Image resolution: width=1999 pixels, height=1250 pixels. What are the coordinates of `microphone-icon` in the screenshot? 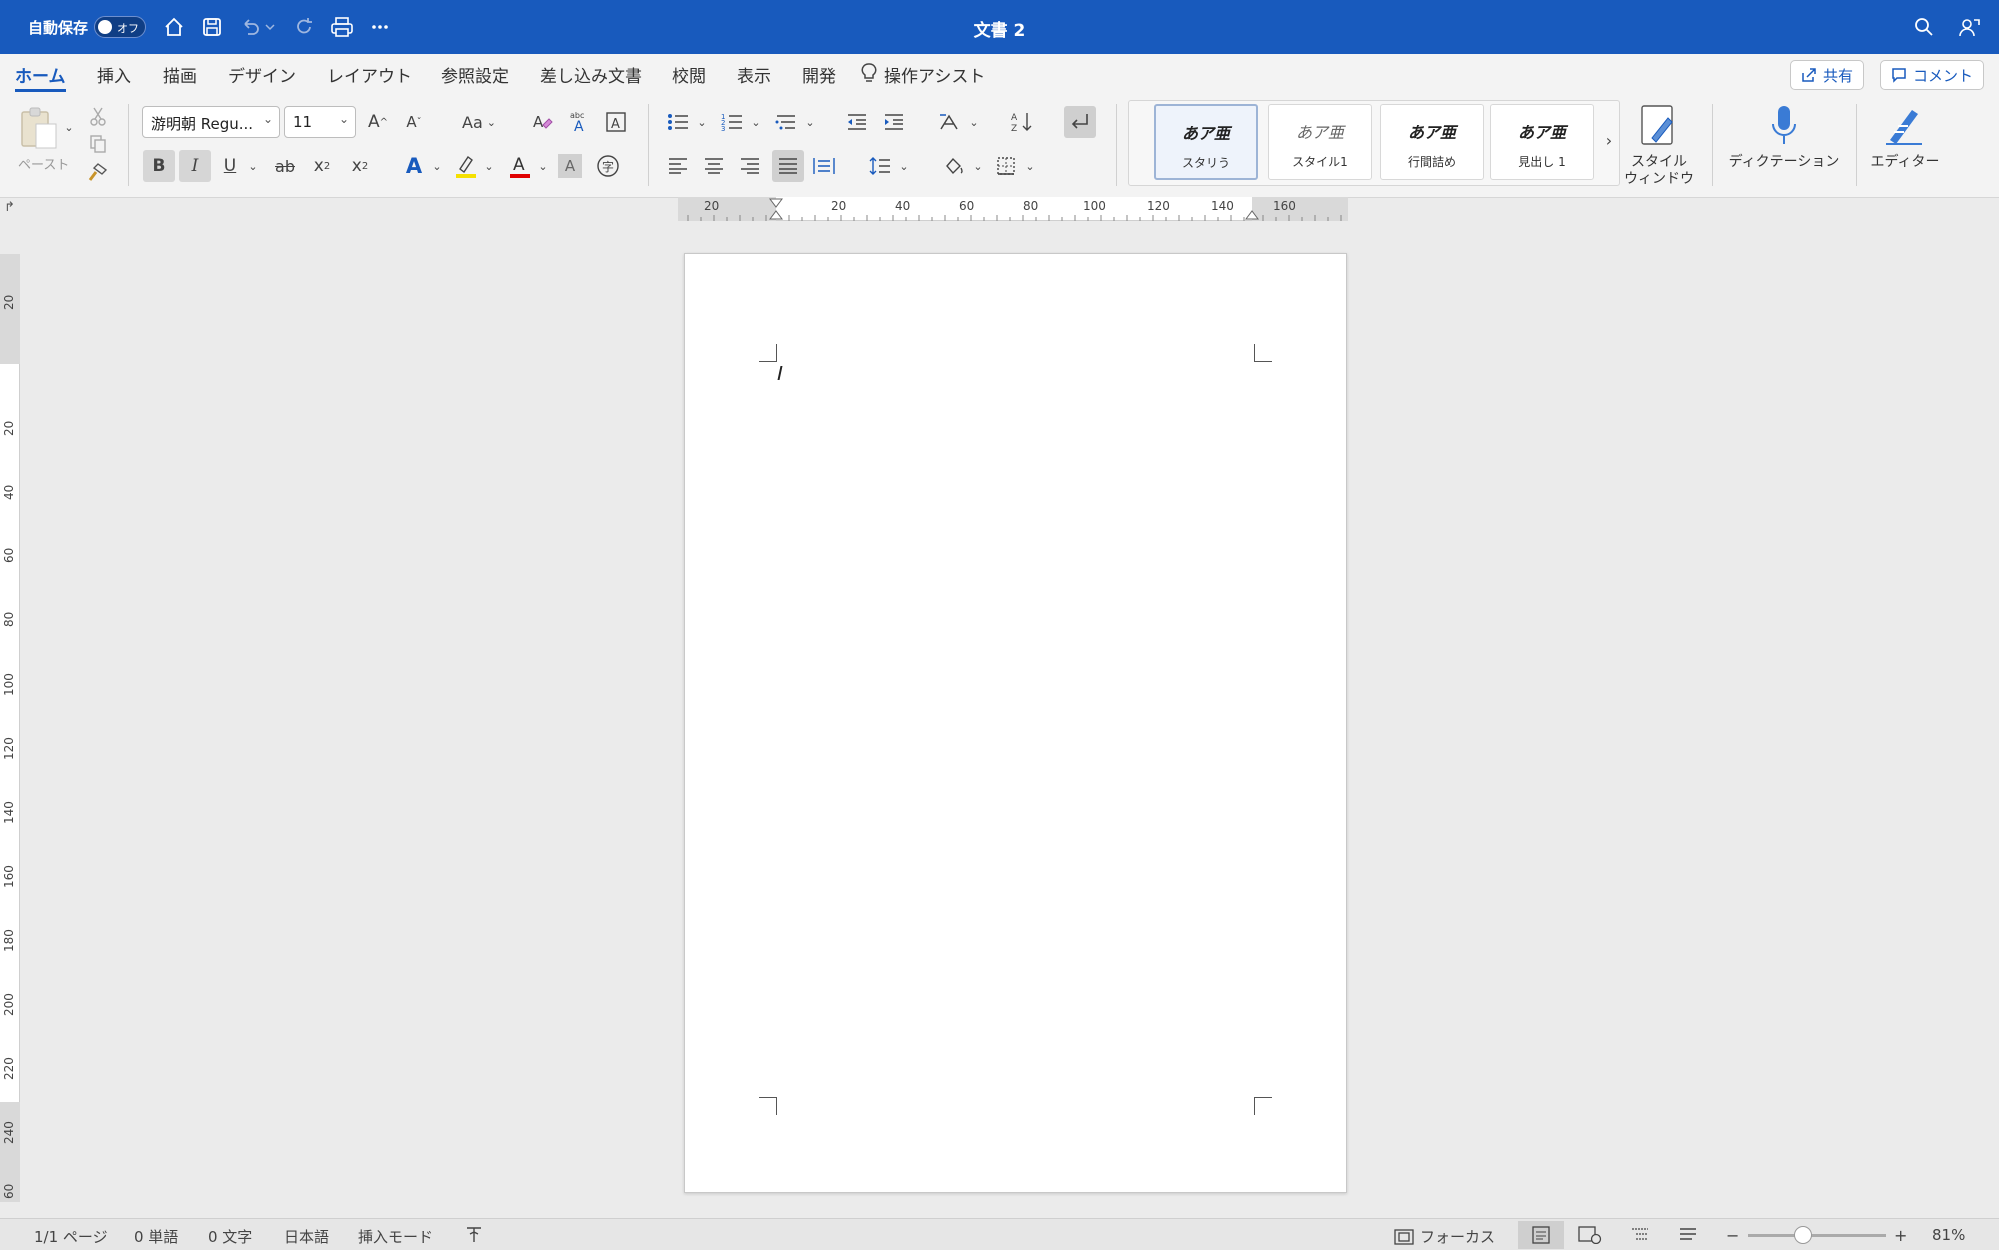 It's located at (1784, 126).